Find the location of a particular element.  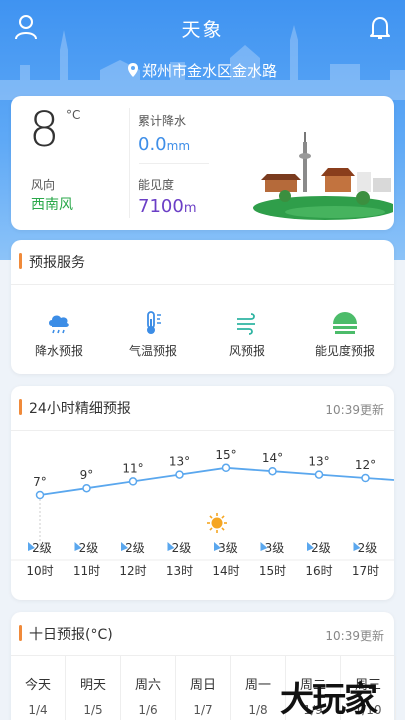

service-precipitation: 降水预报 is located at coordinates (59, 334).